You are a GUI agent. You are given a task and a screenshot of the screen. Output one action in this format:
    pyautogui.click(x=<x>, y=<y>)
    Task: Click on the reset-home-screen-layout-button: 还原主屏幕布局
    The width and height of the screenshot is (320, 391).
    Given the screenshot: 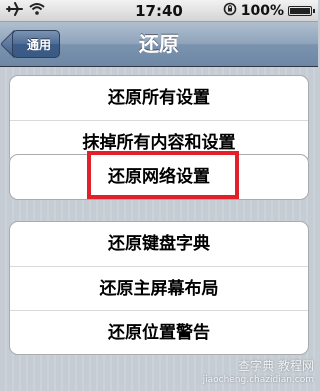 What is the action you would take?
    pyautogui.click(x=159, y=288)
    